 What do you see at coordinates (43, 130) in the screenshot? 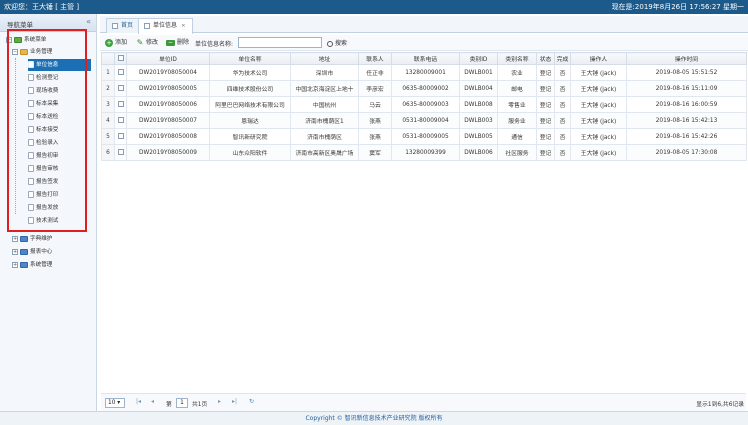
I see `nav-item-business-5: 标本接受` at bounding box center [43, 130].